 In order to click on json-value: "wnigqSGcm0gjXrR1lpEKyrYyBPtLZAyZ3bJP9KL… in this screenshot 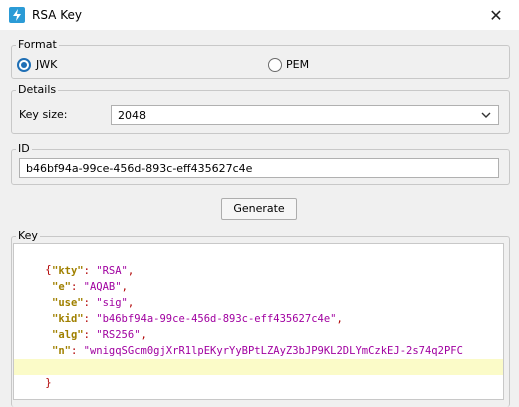, I will do `click(273, 351)`.